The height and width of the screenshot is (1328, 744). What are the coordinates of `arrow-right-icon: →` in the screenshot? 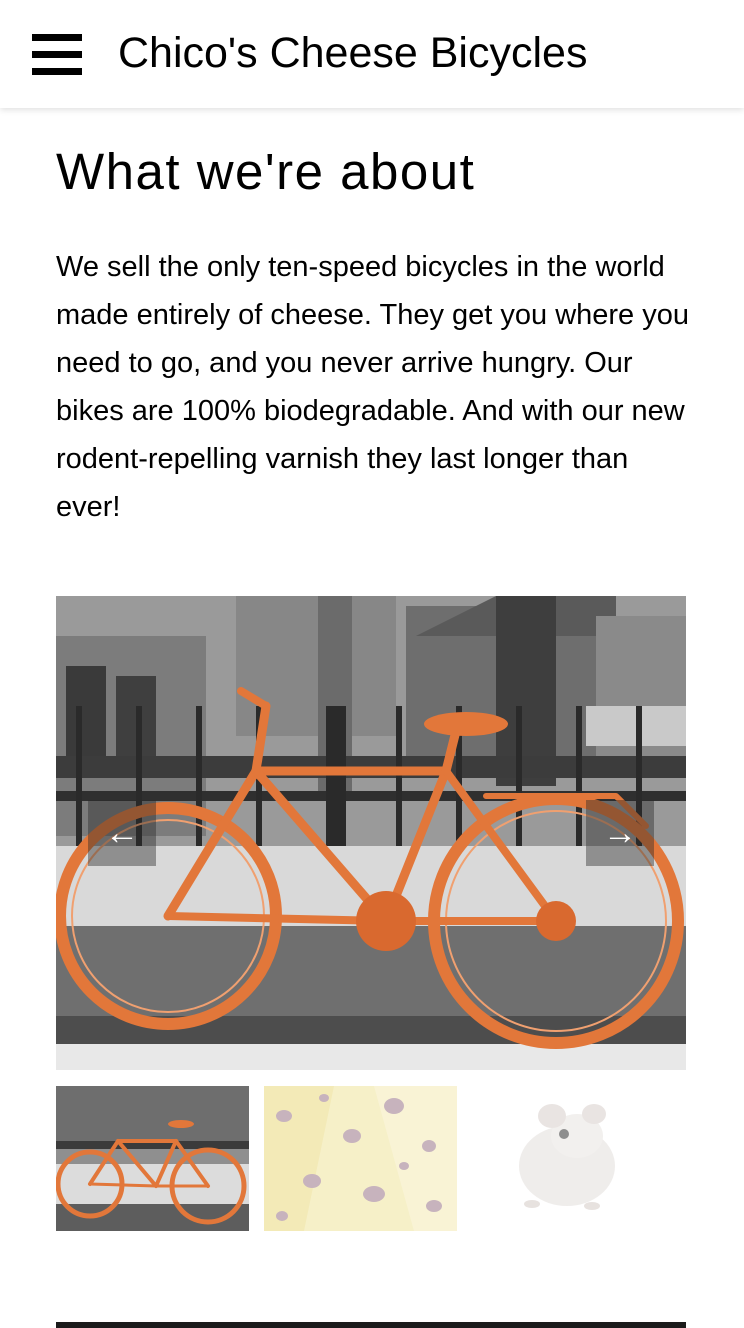 It's located at (620, 833).